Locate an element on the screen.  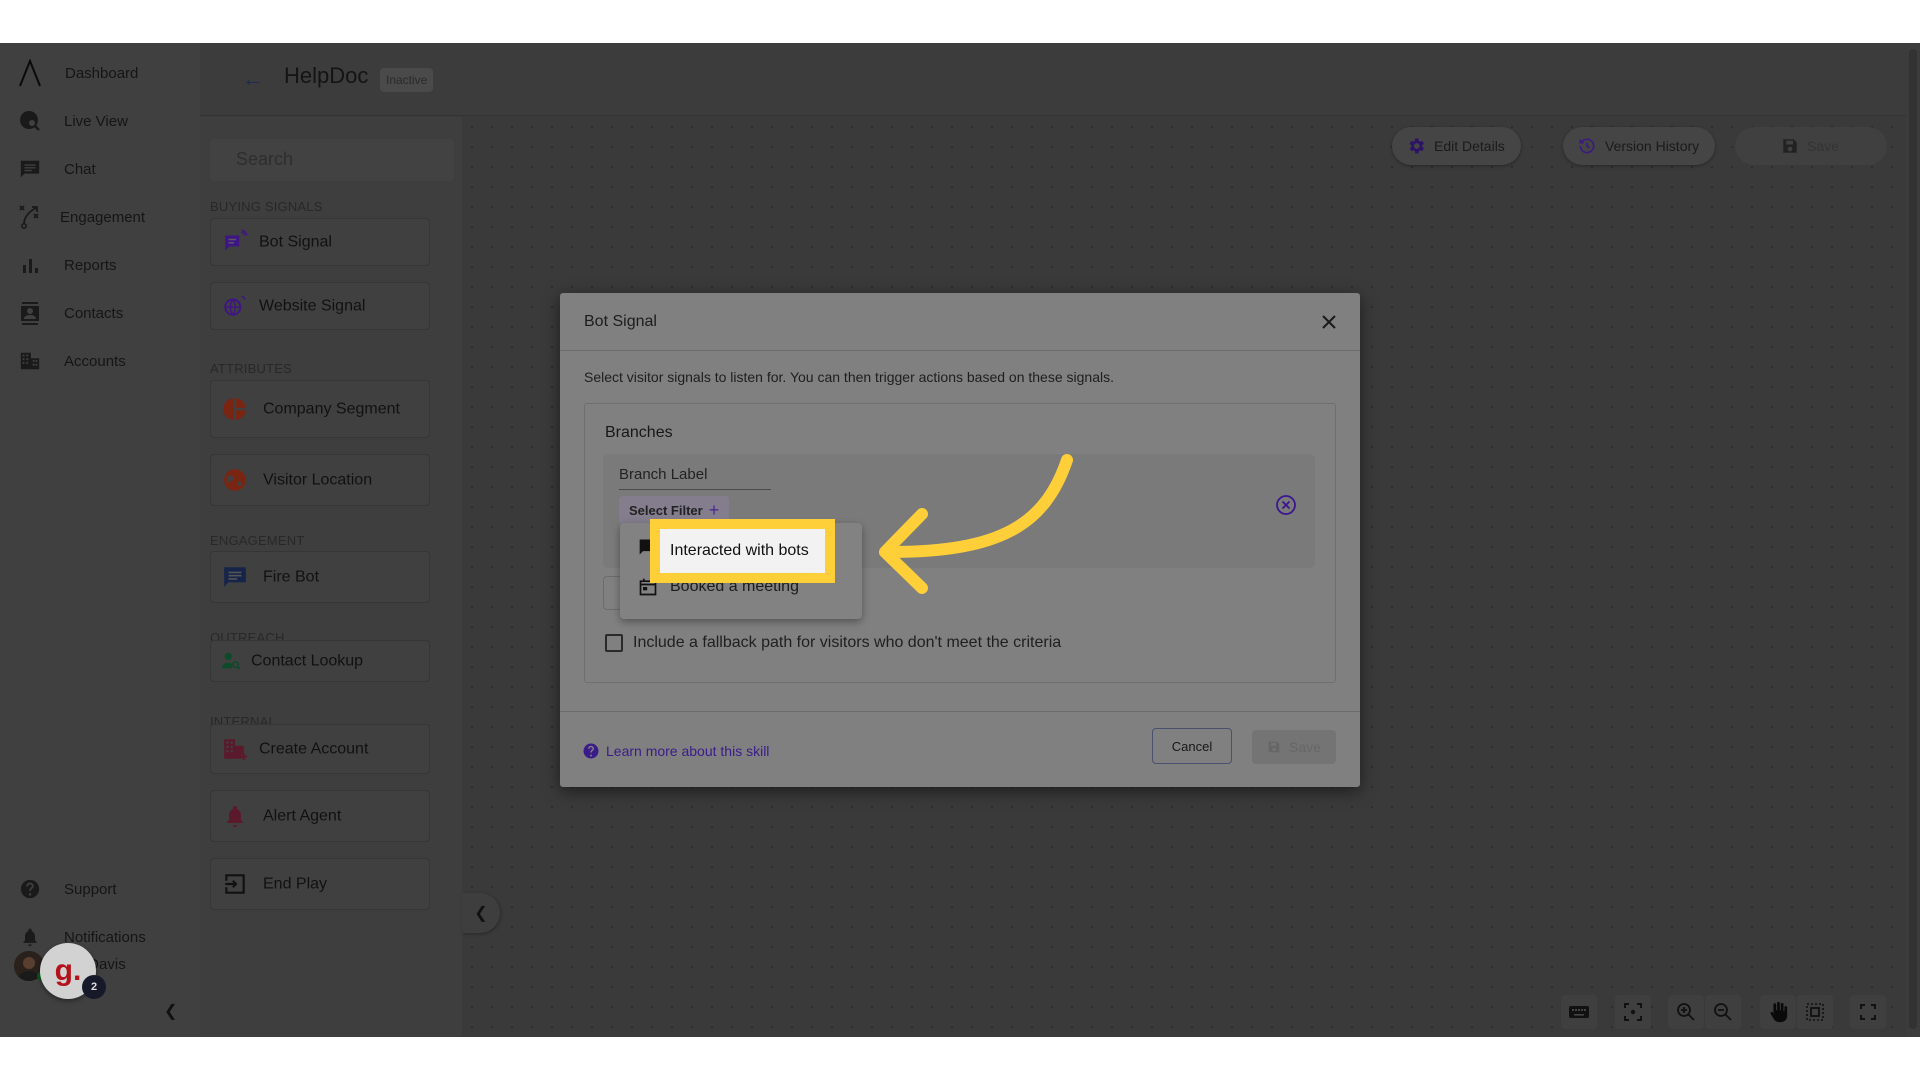
nav-item-contacts: Contacts is located at coordinates (100, 313).